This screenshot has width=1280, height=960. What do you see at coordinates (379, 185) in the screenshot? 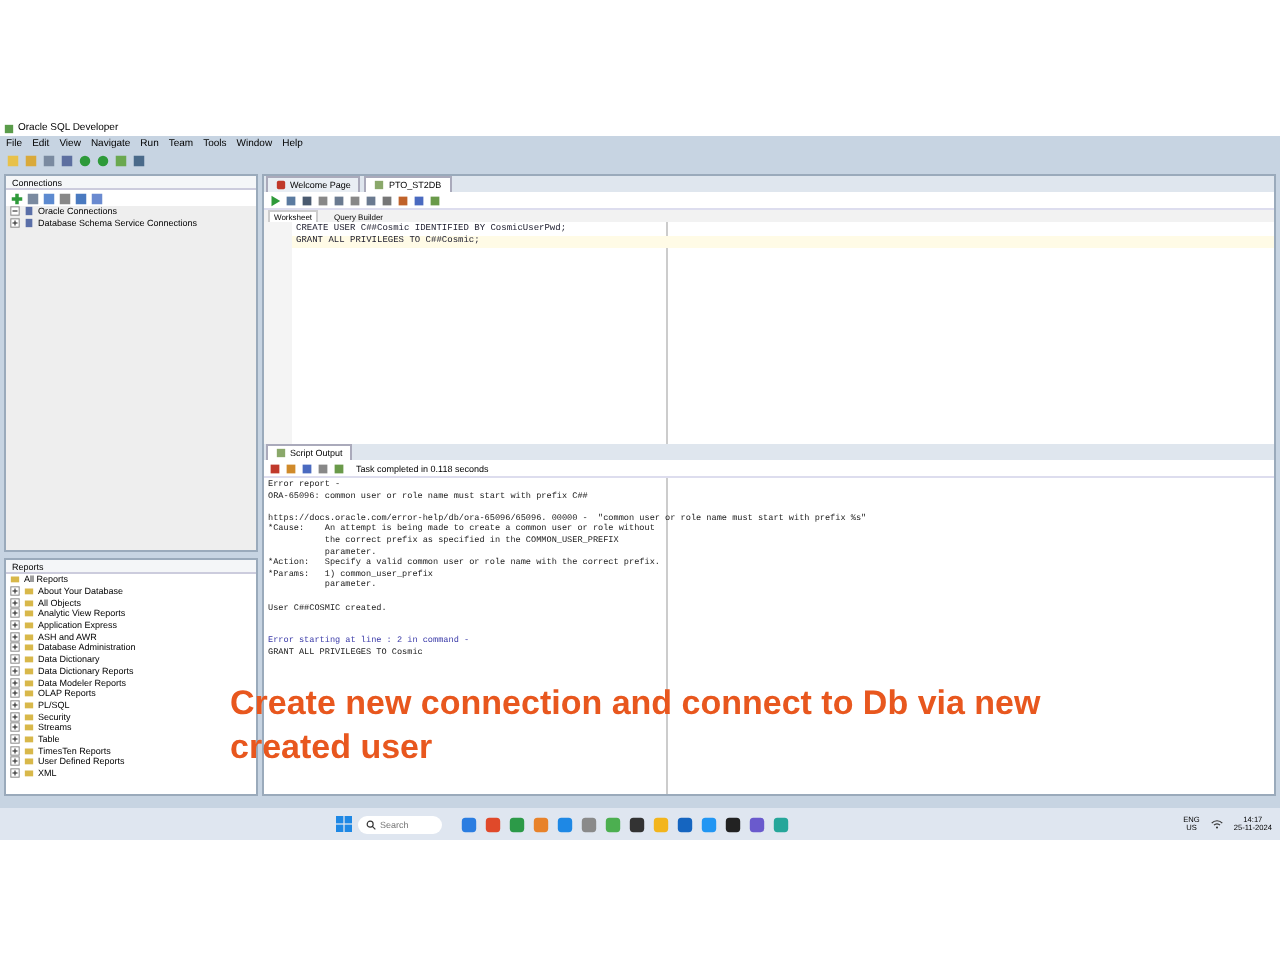
I see `worksheet-icon` at bounding box center [379, 185].